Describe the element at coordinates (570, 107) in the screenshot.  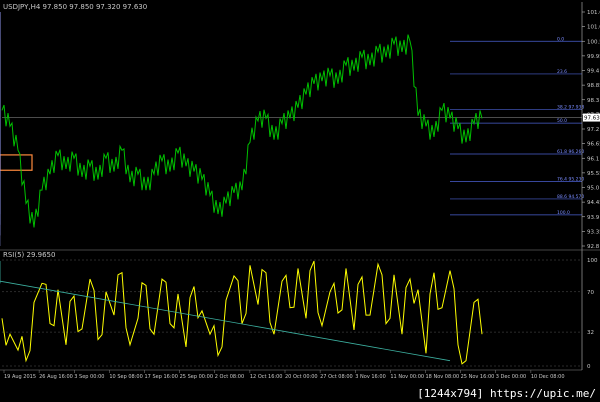
I see `fib-level-label: 38.2 97.938` at that location.